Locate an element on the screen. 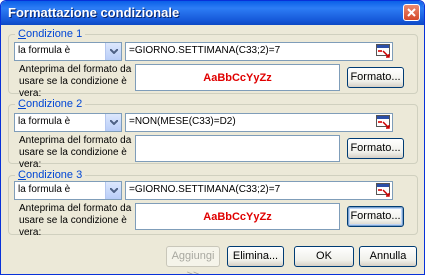 The image size is (425, 275). condition-1-type-value: la formula è is located at coordinates (44, 50).